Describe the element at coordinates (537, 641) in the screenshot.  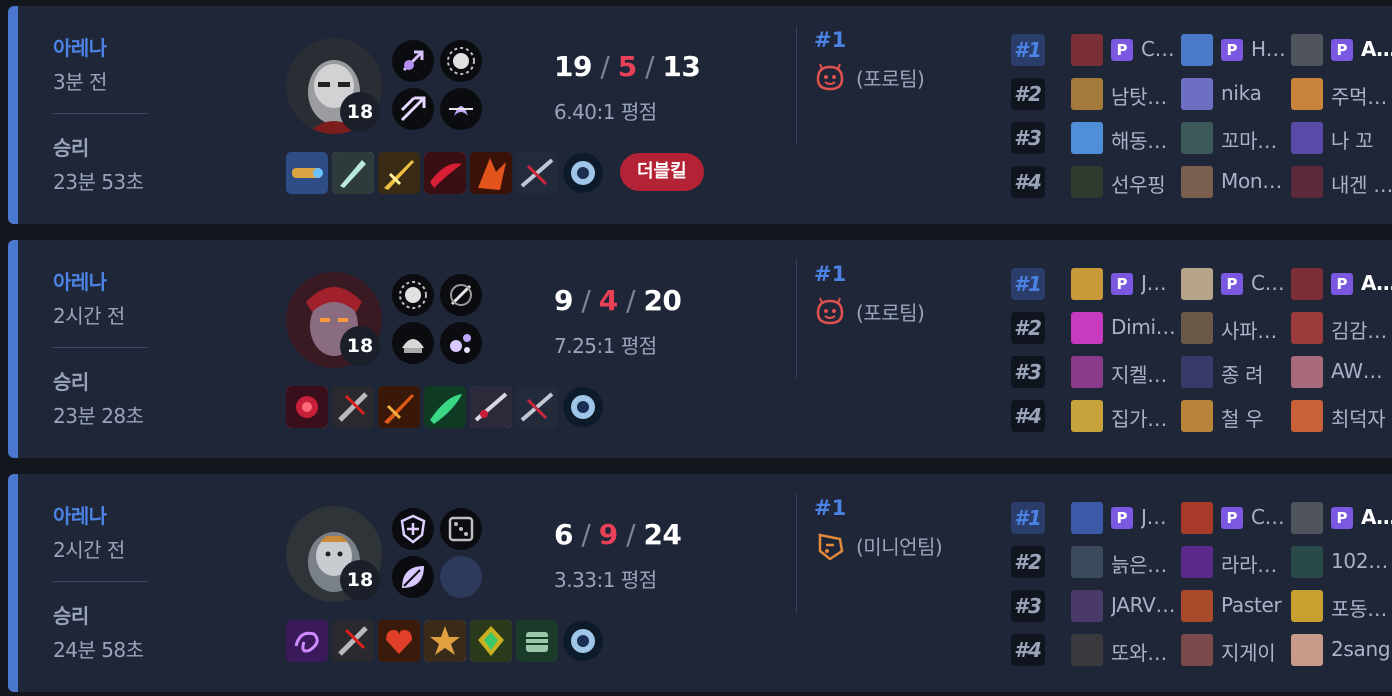
I see `gauntlet-item` at that location.